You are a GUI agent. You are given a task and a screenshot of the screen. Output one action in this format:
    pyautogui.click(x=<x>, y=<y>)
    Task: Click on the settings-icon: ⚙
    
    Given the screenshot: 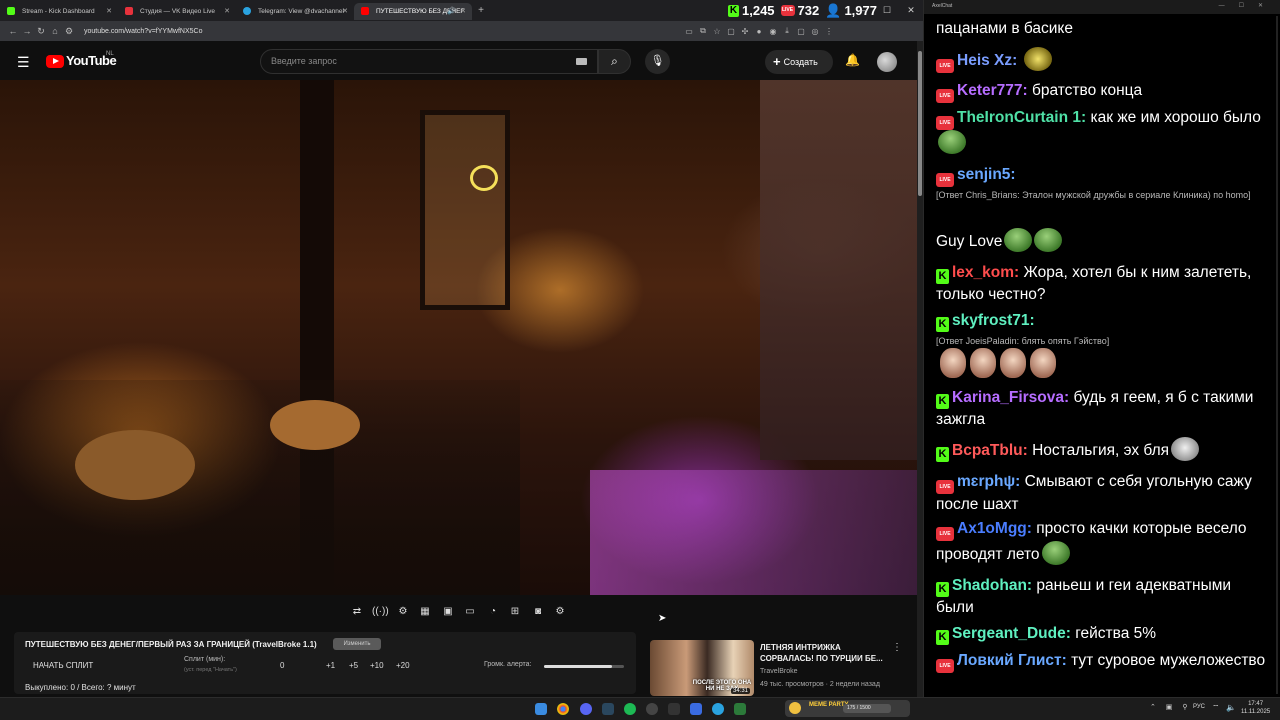 What is the action you would take?
    pyautogui.click(x=560, y=612)
    